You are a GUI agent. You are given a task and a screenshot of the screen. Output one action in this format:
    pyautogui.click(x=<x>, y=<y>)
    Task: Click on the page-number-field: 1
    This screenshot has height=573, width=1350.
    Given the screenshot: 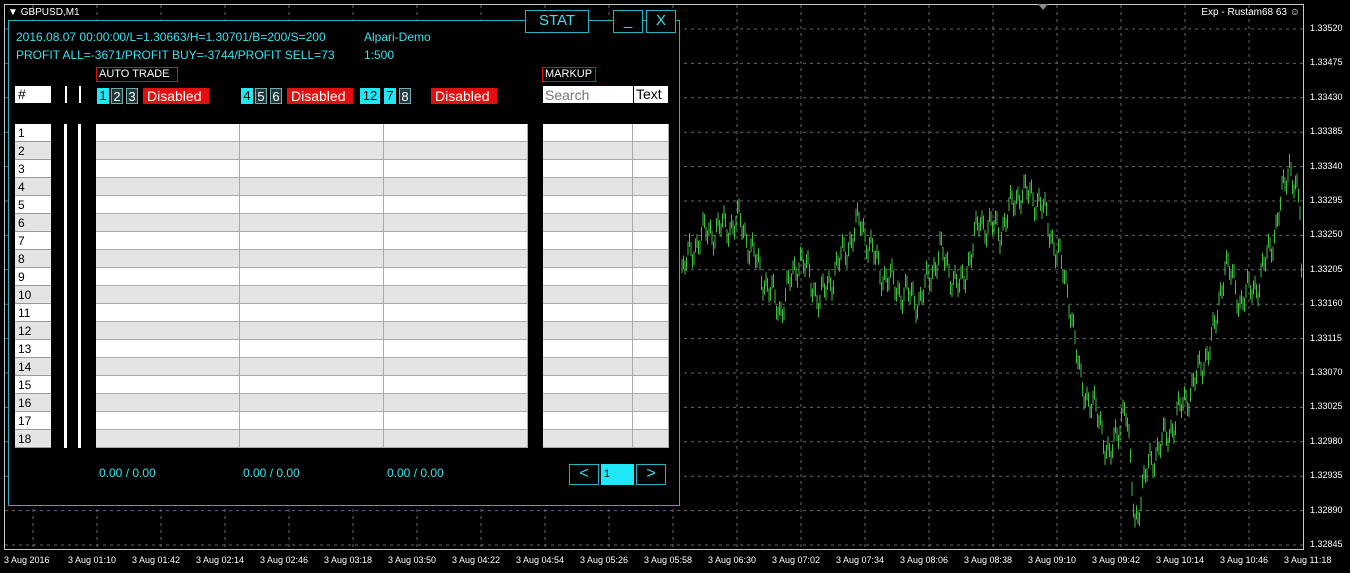 What is the action you would take?
    pyautogui.click(x=617, y=474)
    